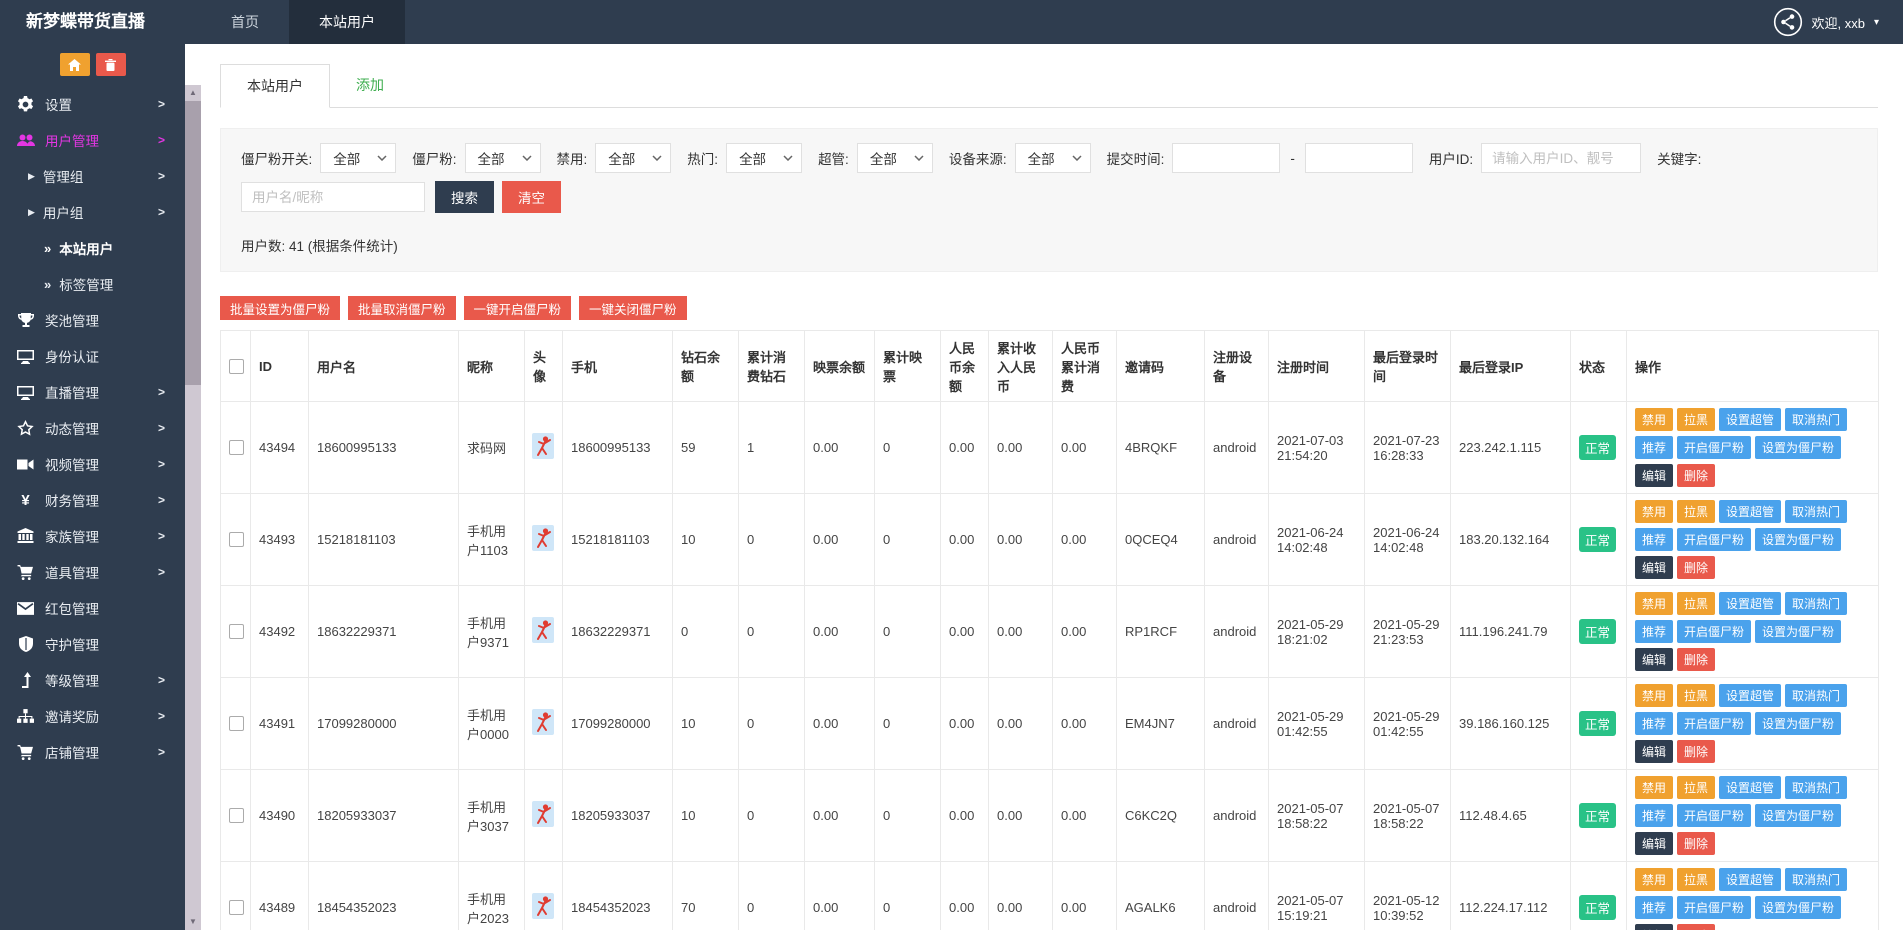 The height and width of the screenshot is (930, 1903). Describe the element at coordinates (633, 308) in the screenshot. I see `disable-all-zombie-button: 一键关闭僵尸粉` at that location.